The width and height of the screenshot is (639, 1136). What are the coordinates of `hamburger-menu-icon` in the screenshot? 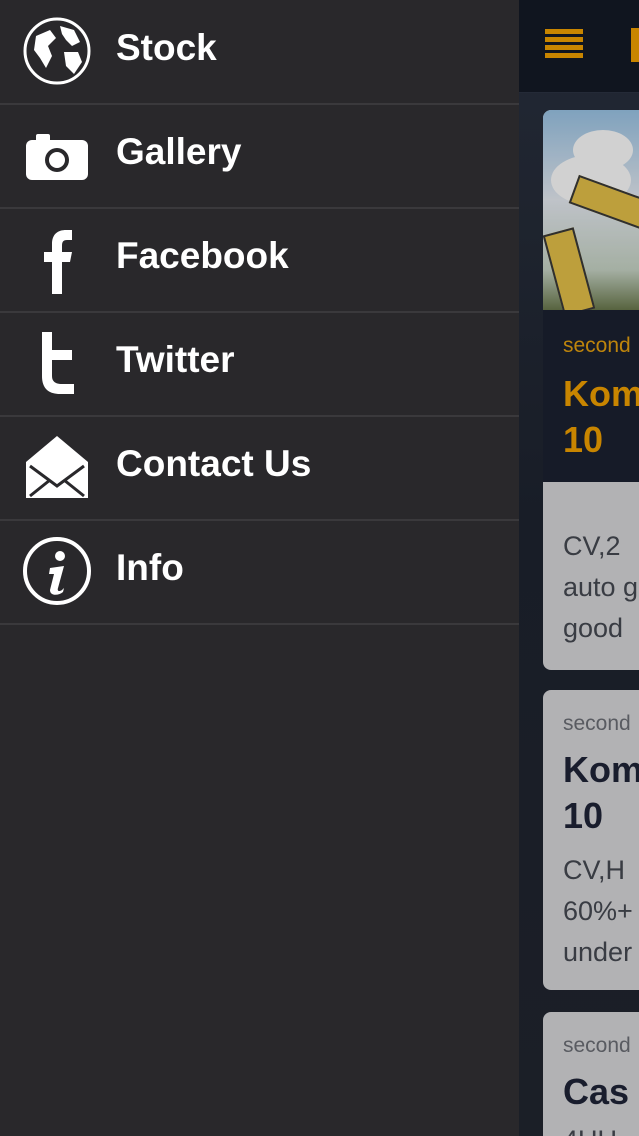 It's located at (564, 47).